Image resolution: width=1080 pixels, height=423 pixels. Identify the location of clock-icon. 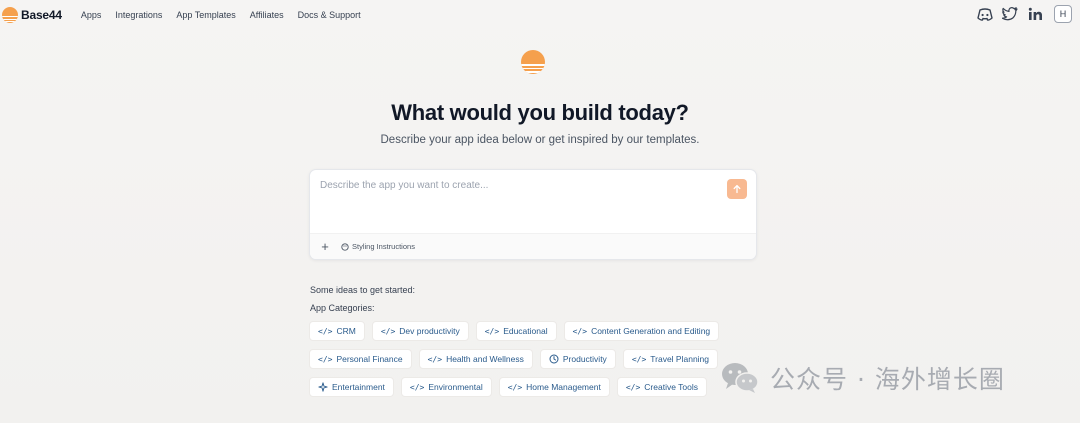
(554, 359).